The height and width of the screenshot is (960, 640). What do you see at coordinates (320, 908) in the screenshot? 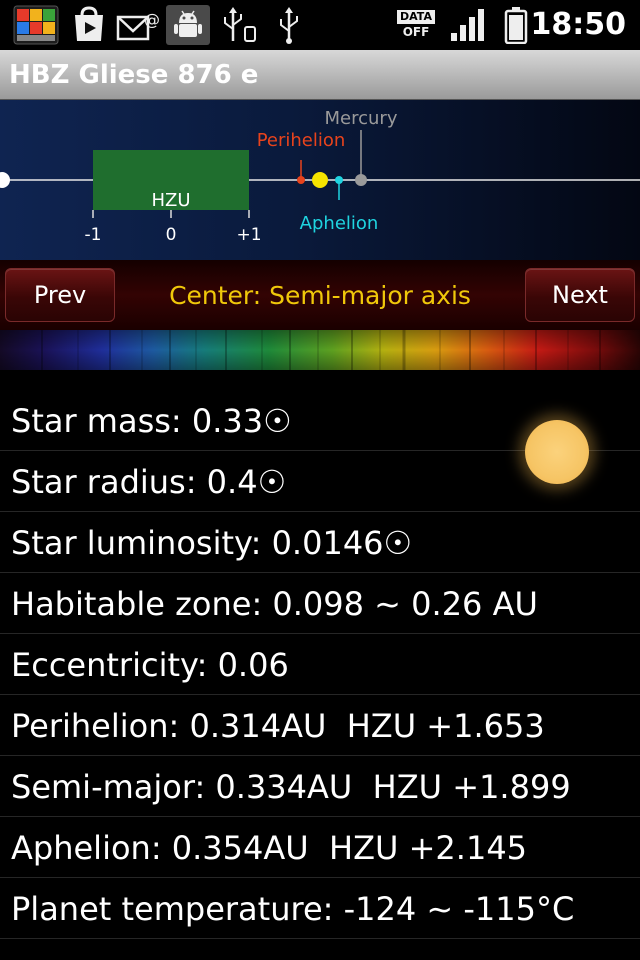
I see `planet-temperature-row: Planet temperature: -124 ~ -115°C` at bounding box center [320, 908].